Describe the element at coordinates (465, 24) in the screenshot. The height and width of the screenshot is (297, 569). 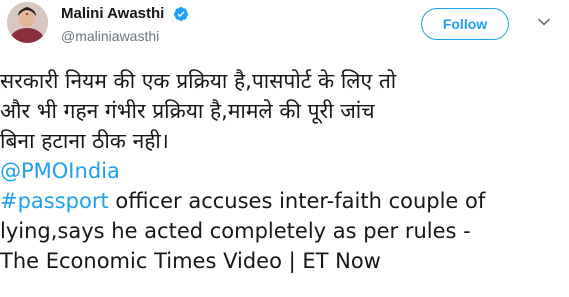
I see `follow-button: Follow` at that location.